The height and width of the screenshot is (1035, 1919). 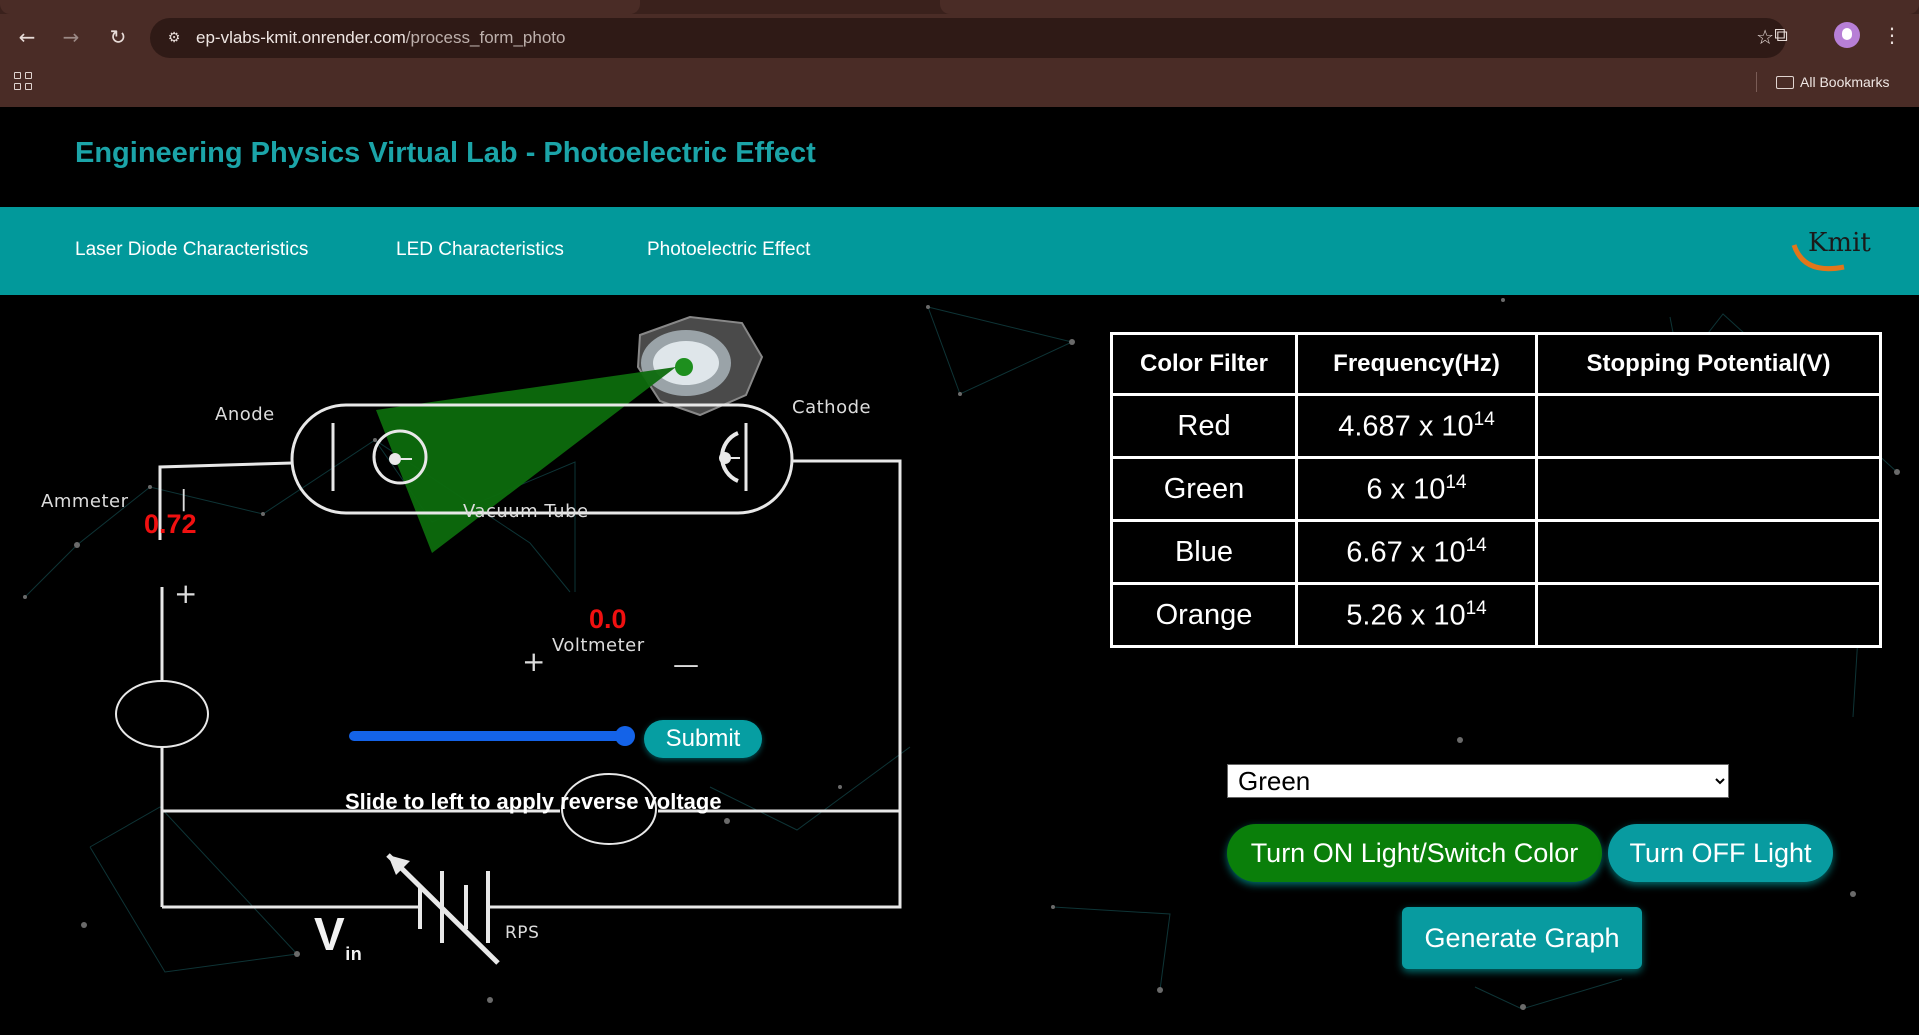 I want to click on tab-strip, so click(x=959, y=7).